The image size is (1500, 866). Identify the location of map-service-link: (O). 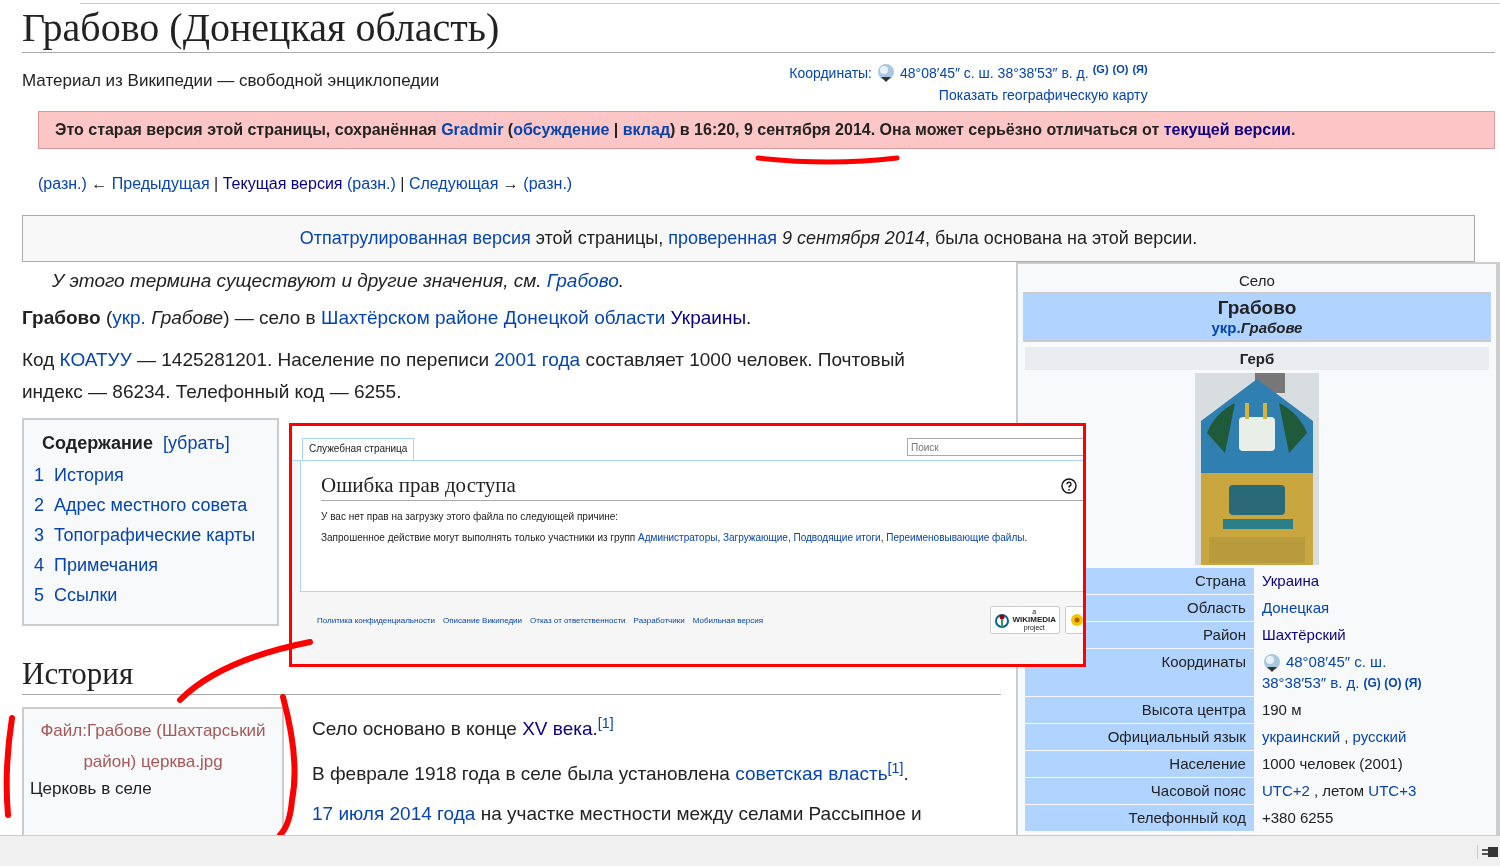
(1120, 69).